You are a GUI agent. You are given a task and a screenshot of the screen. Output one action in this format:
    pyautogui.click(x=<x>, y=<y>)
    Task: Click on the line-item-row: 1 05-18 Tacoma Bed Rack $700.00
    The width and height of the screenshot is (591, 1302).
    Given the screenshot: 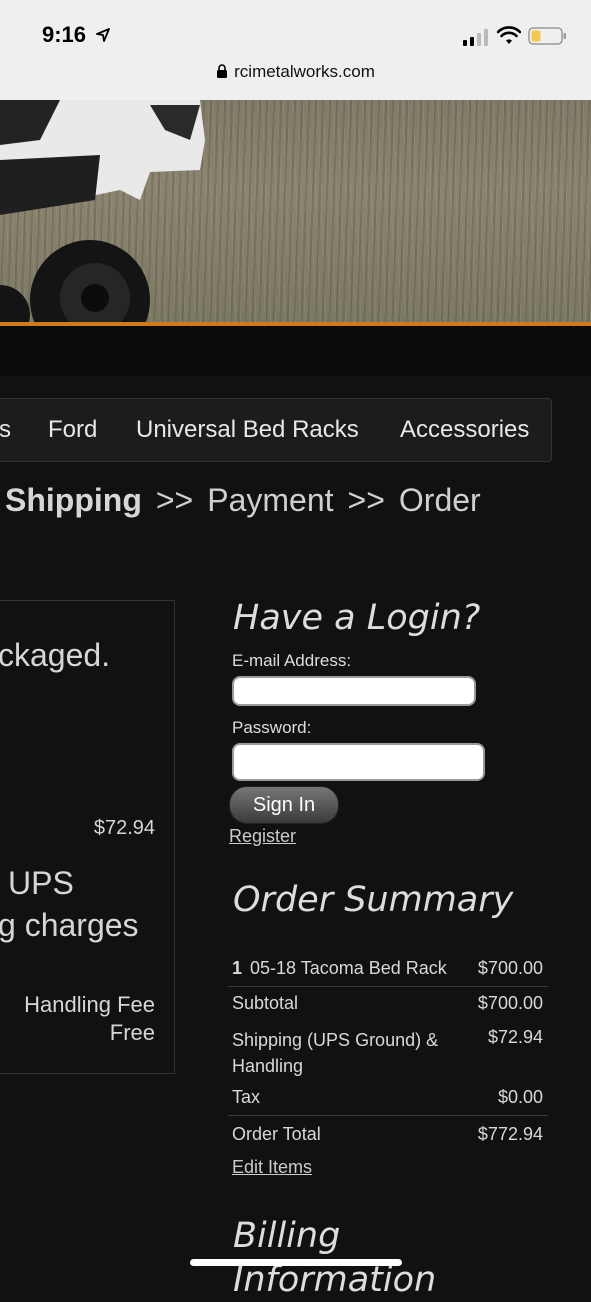 What is the action you would take?
    pyautogui.click(x=388, y=969)
    